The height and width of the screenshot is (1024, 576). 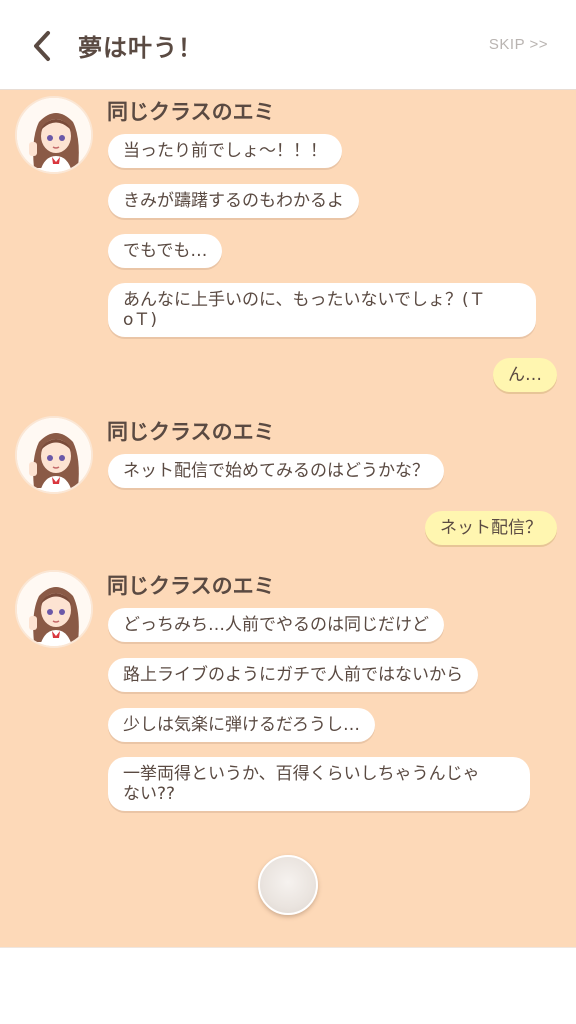 What do you see at coordinates (319, 784) in the screenshot?
I see `message-bubble: 一挙両得というか、百得くらいしちゃうんじゃ ない??` at bounding box center [319, 784].